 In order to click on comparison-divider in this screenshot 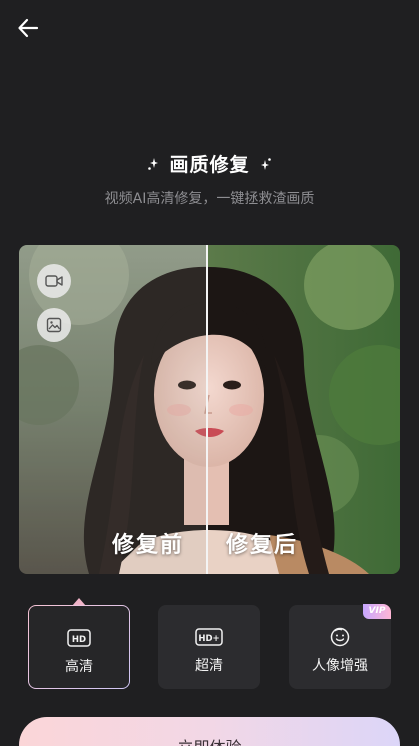, I will do `click(207, 409)`.